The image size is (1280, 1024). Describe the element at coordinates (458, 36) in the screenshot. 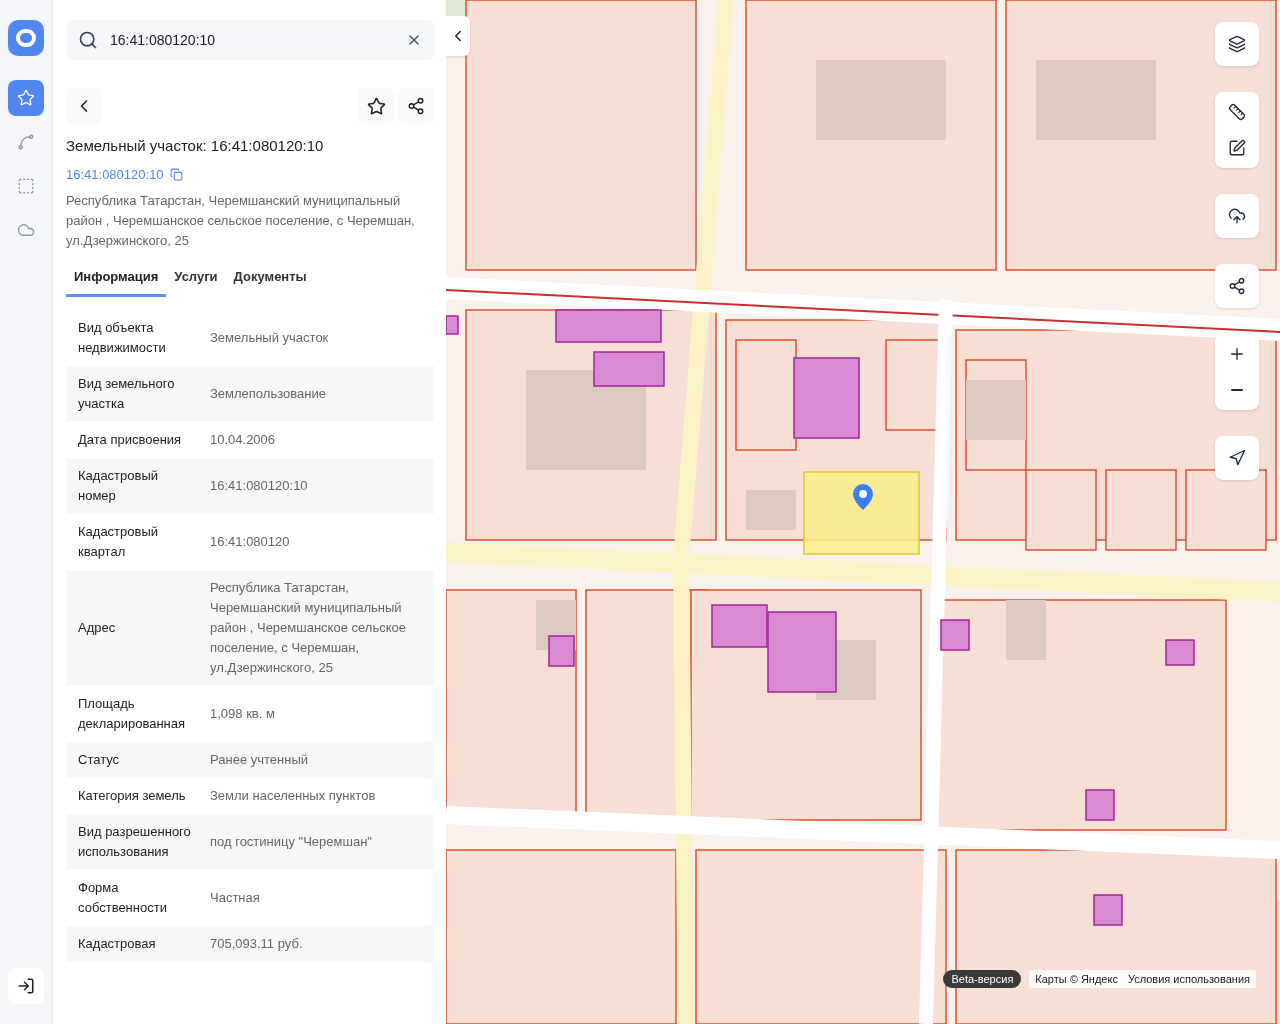

I see `collapse-panel-button` at that location.